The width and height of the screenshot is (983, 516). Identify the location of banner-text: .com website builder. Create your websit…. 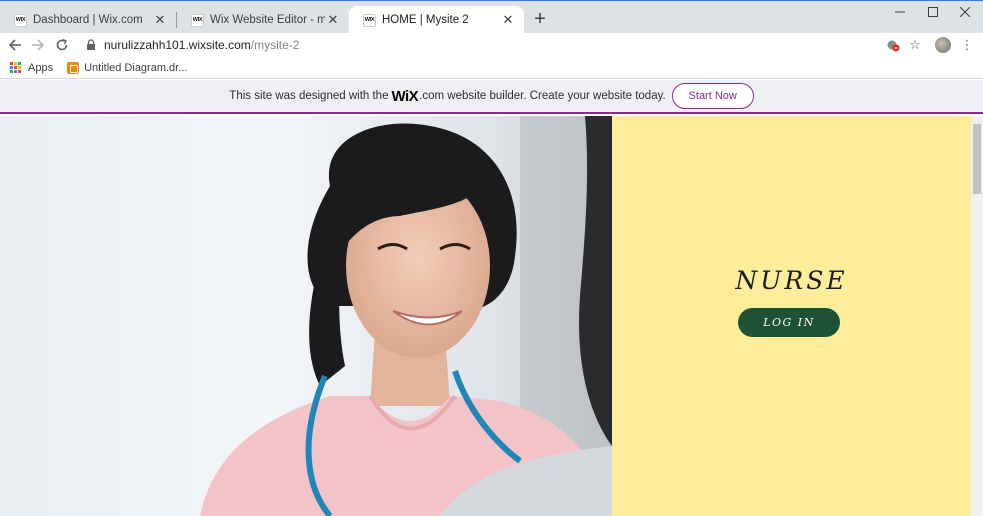
(542, 96).